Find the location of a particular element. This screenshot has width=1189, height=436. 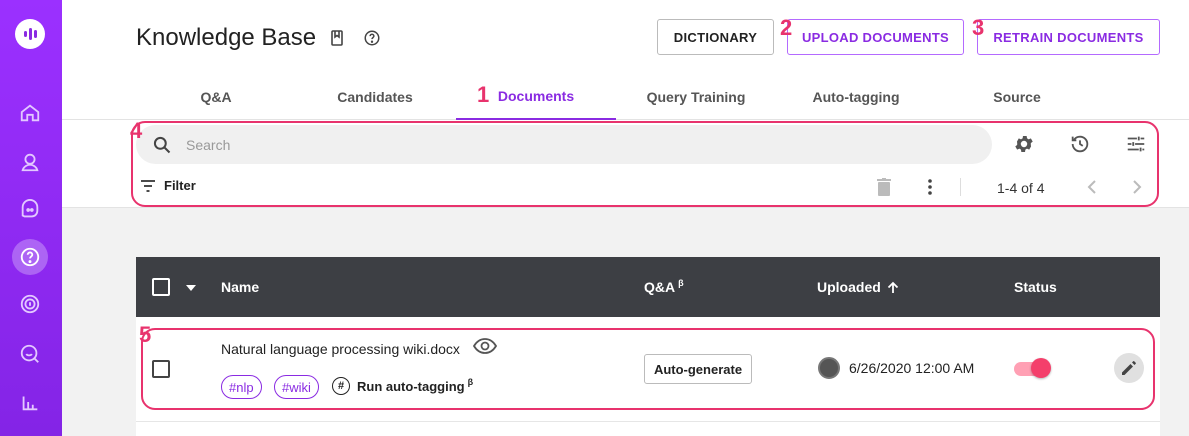

column-qa: Q&A β is located at coordinates (664, 286).